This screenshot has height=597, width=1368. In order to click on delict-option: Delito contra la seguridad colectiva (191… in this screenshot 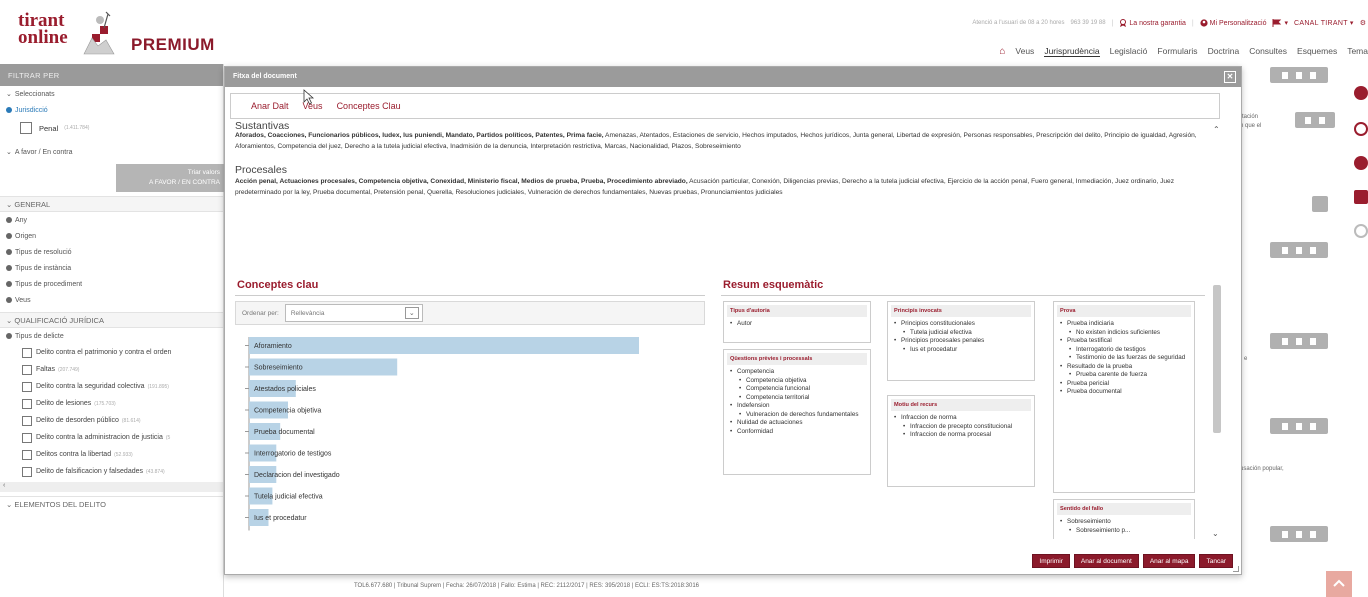, I will do `click(111, 386)`.